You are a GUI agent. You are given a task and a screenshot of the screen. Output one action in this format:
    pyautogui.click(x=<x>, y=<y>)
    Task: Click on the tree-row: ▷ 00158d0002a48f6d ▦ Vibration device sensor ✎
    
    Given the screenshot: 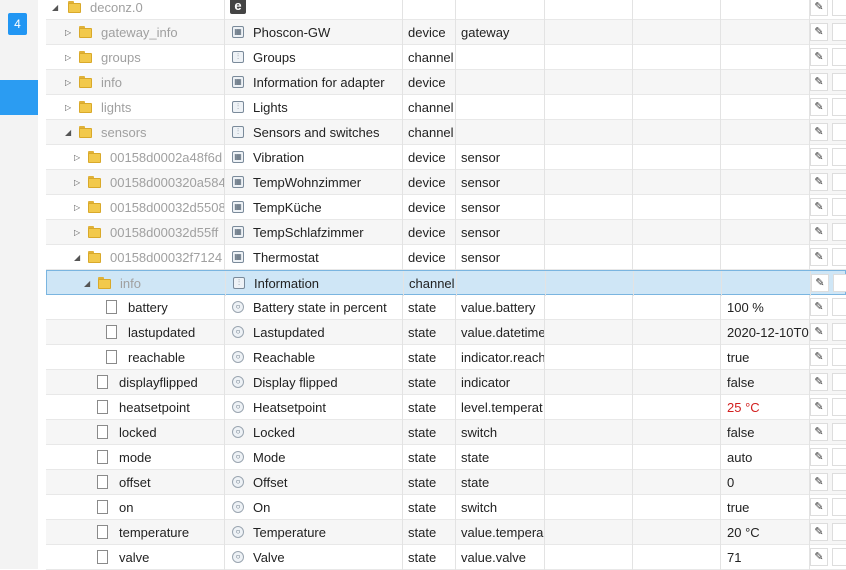 What is the action you would take?
    pyautogui.click(x=446, y=157)
    